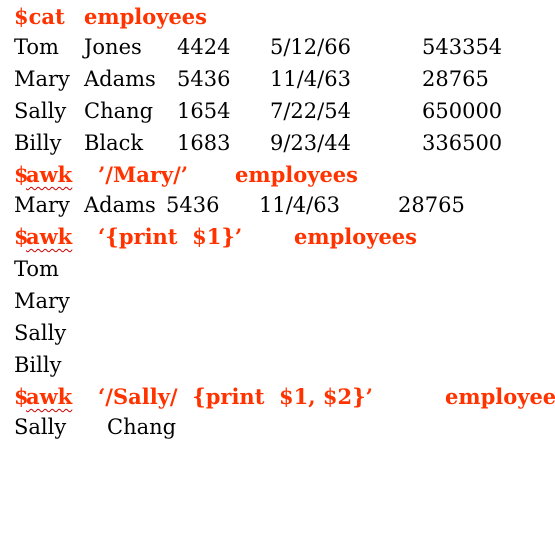 The image size is (555, 540). I want to click on table-row: Billy Black 1683 9/23/44 336500, so click(258, 143).